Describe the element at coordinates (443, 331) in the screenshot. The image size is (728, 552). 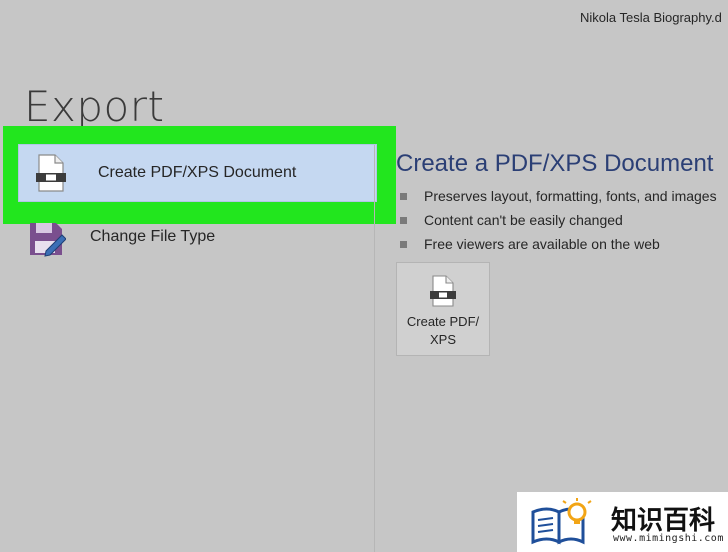
I see `create-pdf-xps-button-label: Create PDF/ XPS` at that location.